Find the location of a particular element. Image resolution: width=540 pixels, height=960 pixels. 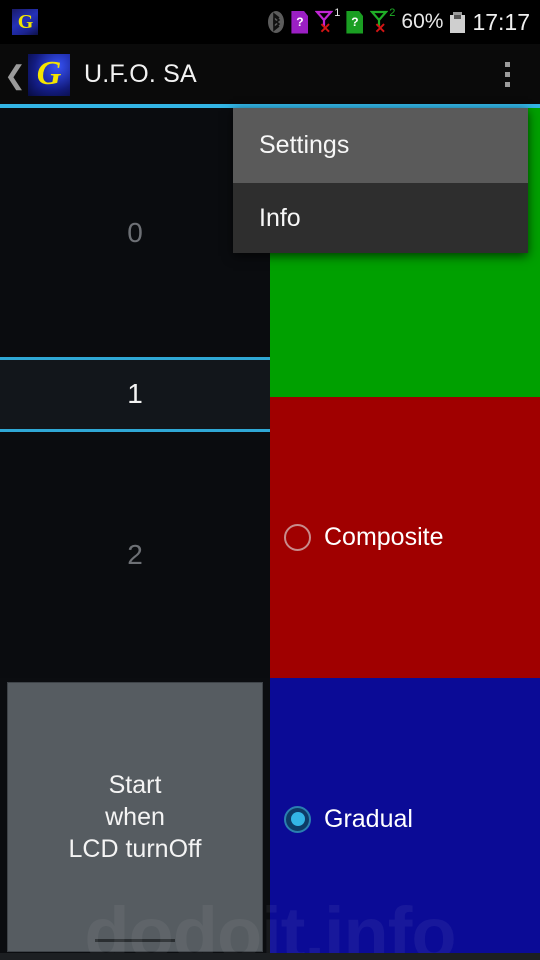

start-when-lcd-turnoff-button: Start when LCD turnOff is located at coordinates (135, 817).